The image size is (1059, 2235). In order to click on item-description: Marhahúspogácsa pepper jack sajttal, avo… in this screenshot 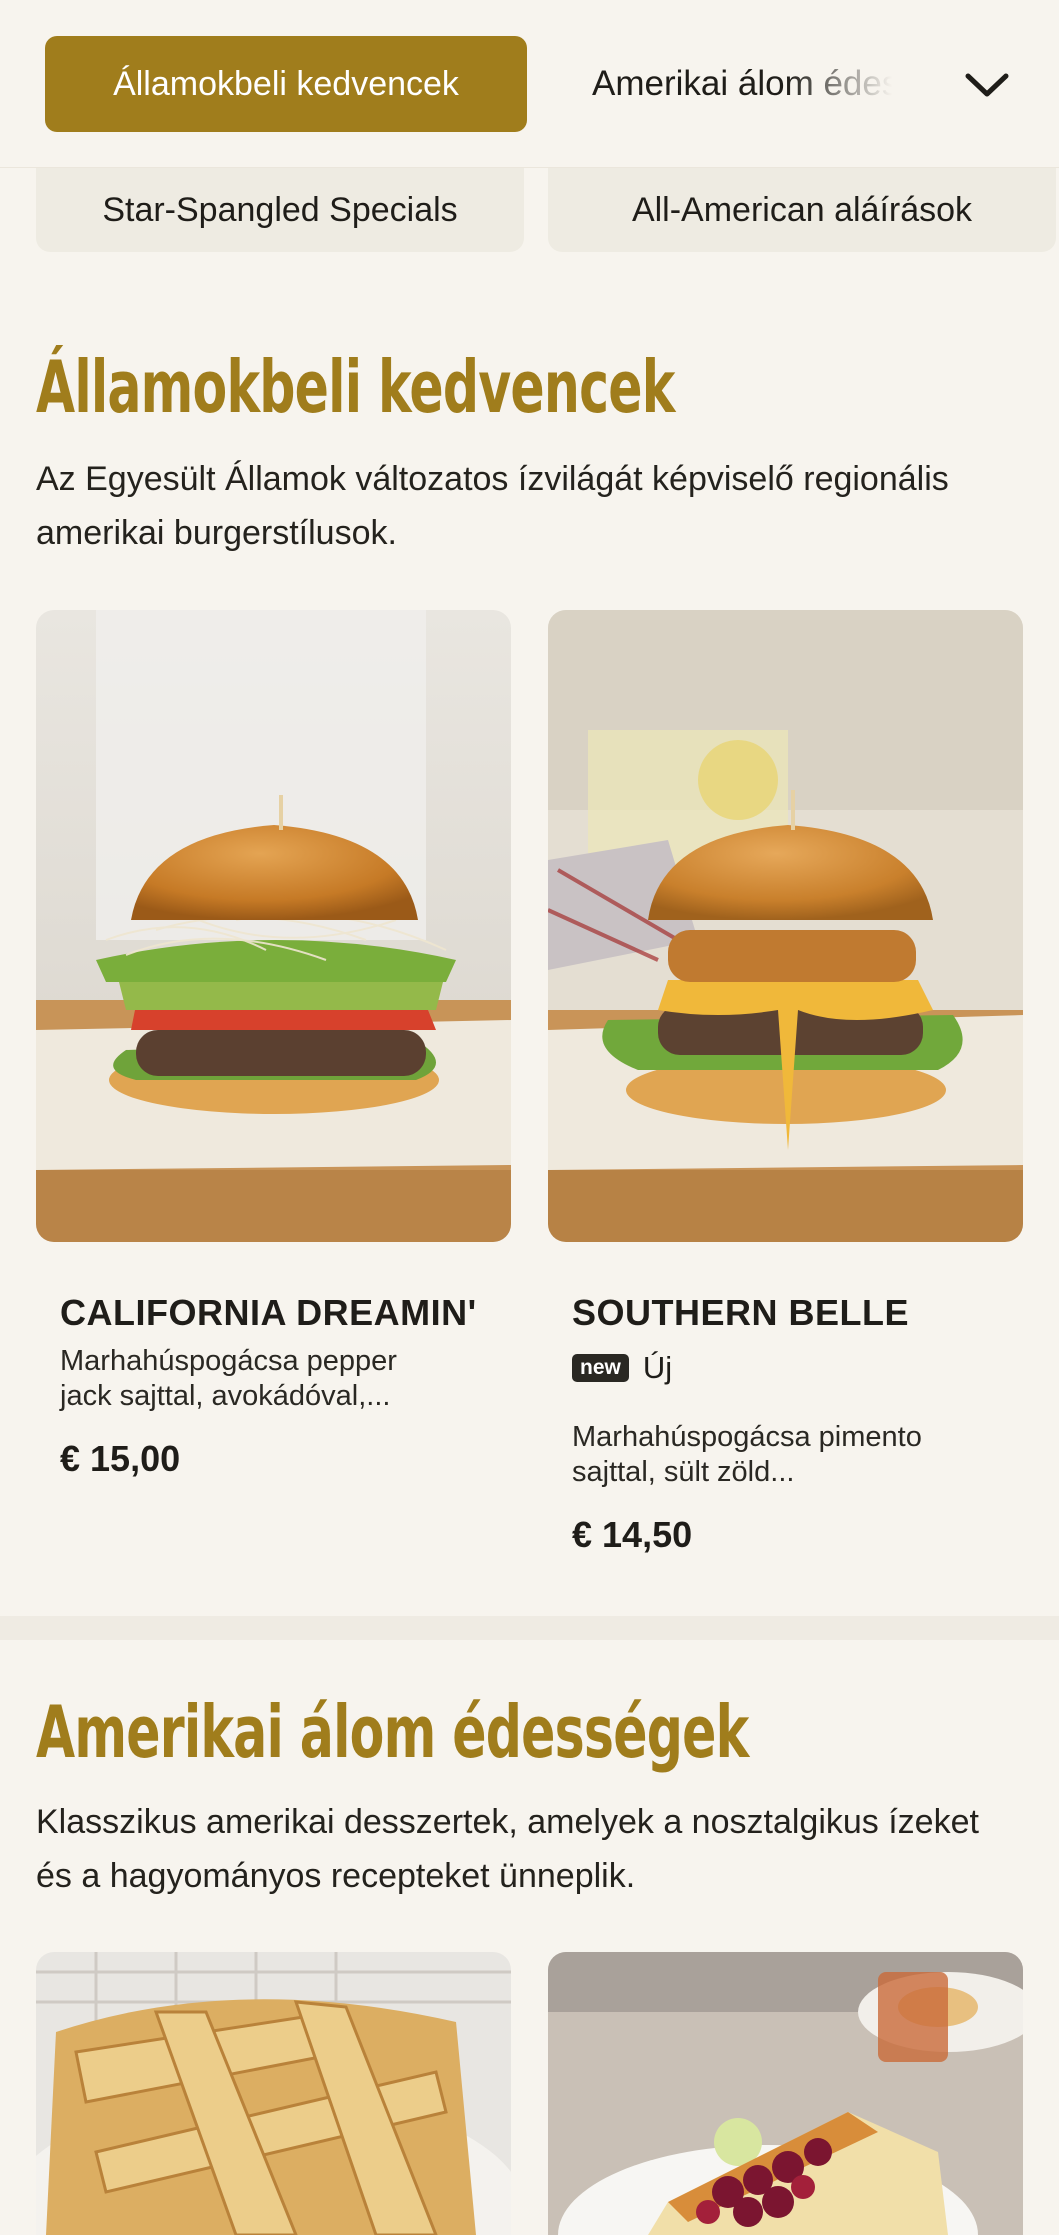, I will do `click(228, 1378)`.